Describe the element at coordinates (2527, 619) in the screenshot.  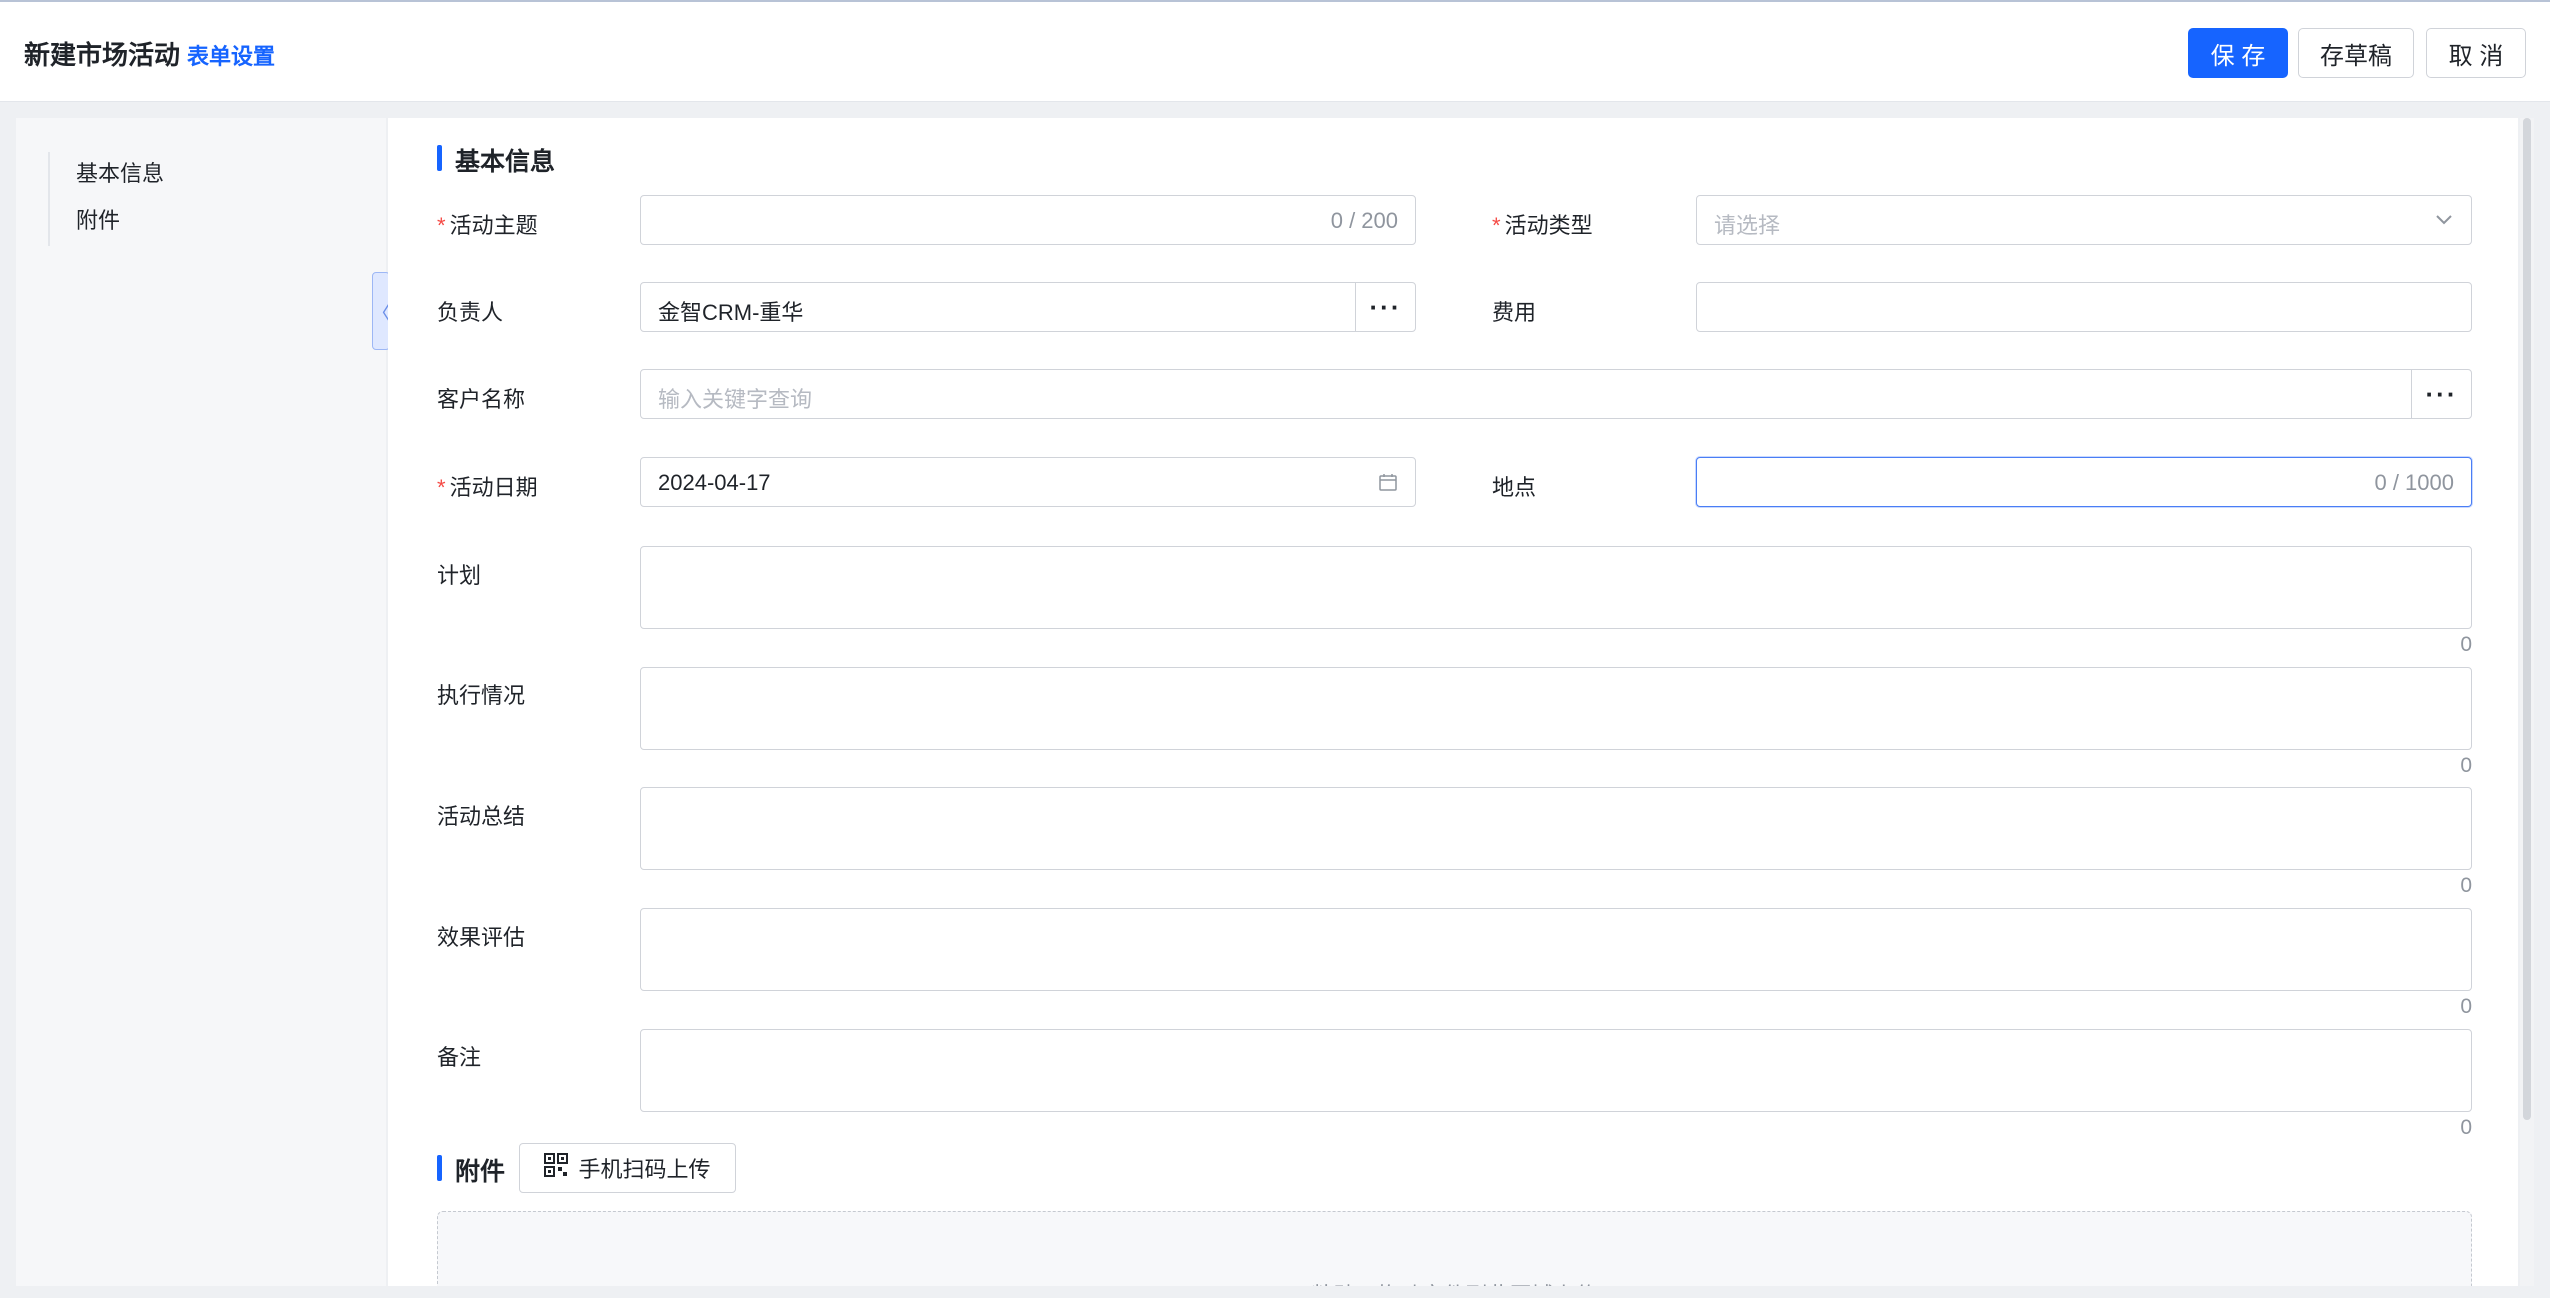
I see `scrollbar-thumb` at that location.